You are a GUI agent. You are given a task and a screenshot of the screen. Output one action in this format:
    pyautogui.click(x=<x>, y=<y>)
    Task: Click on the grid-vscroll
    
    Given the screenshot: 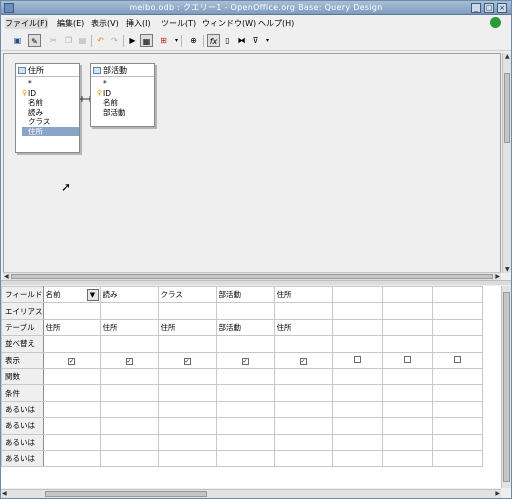 What is the action you would take?
    pyautogui.click(x=506, y=387)
    